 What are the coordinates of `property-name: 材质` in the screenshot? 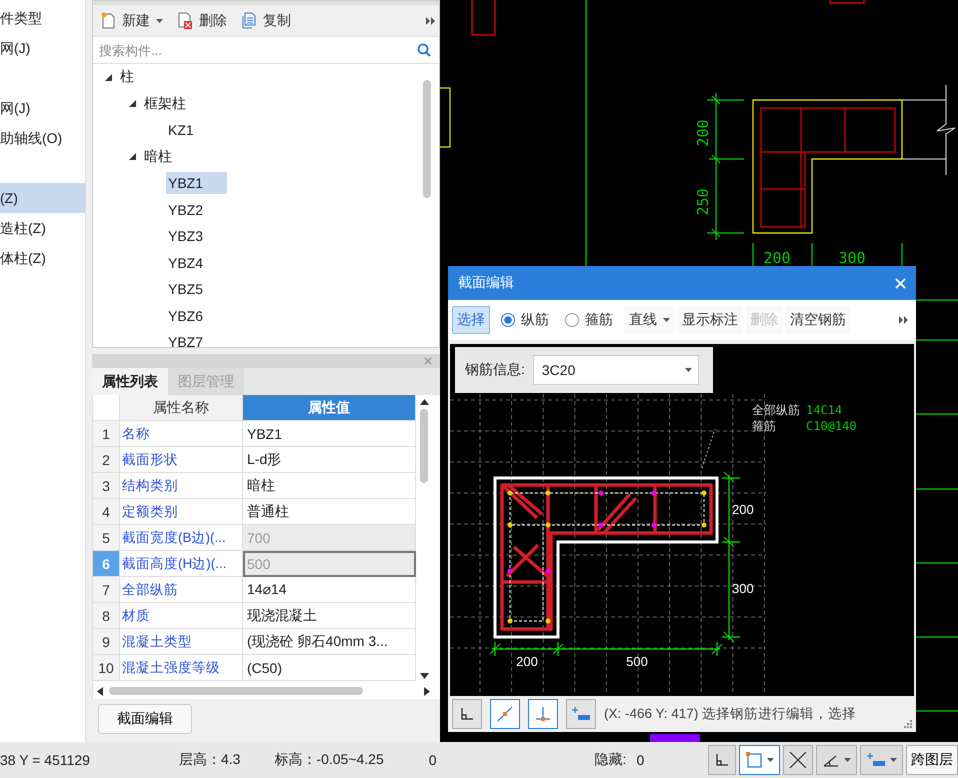 It's located at (181, 616).